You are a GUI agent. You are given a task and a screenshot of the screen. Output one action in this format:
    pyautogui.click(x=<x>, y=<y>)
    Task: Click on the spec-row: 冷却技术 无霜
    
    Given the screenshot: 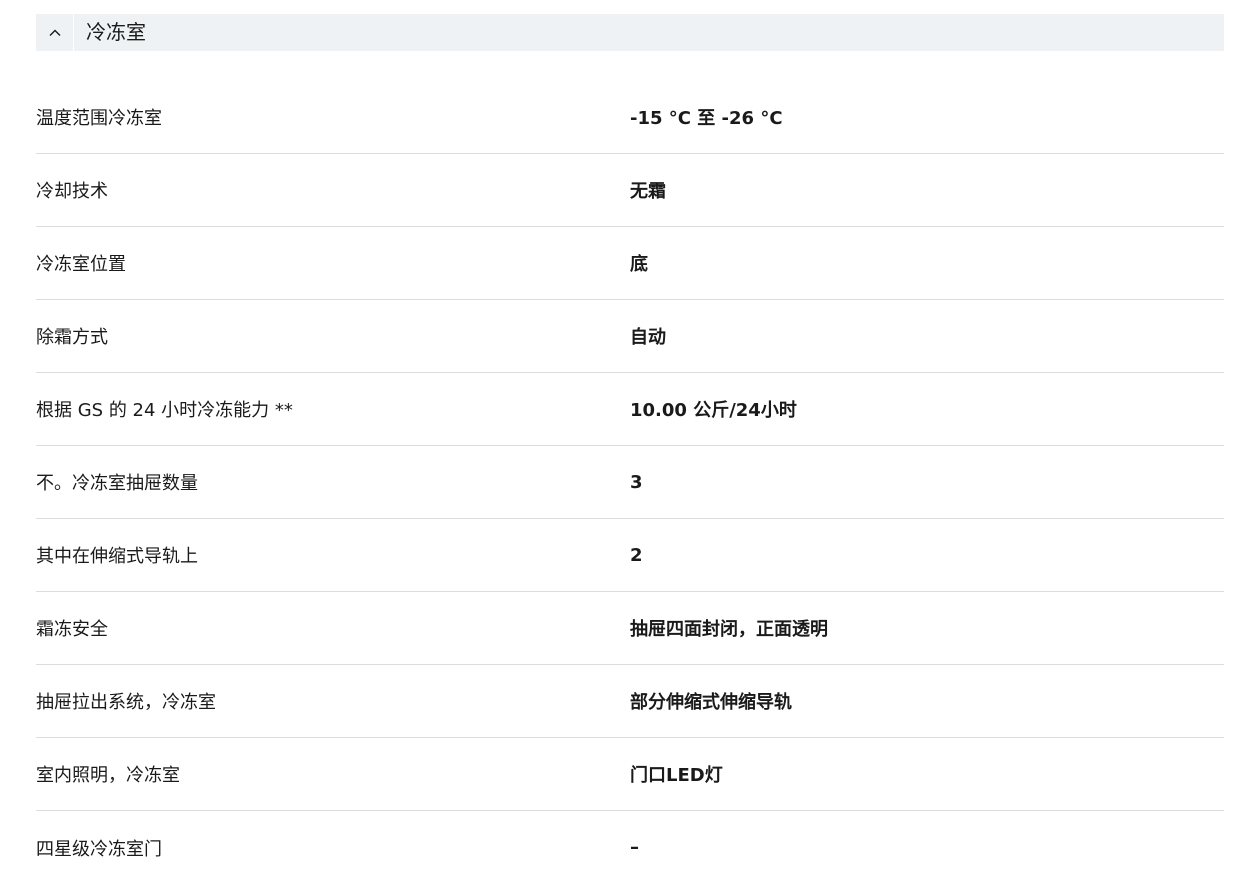 What is the action you would take?
    pyautogui.click(x=630, y=190)
    